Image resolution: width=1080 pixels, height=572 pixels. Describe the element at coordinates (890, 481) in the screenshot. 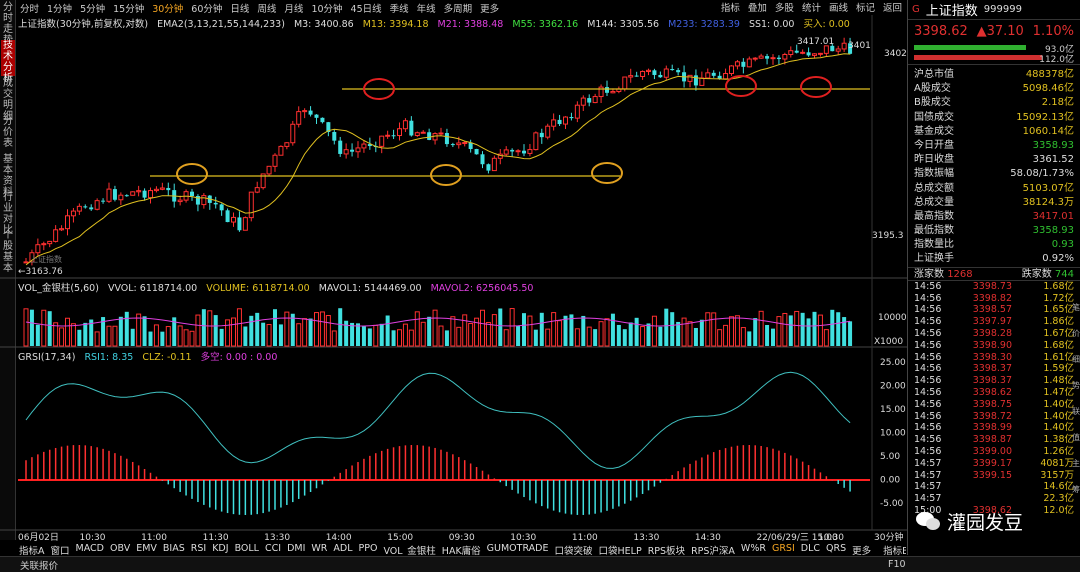

I see `grsi-axis-label: 0.00` at that location.